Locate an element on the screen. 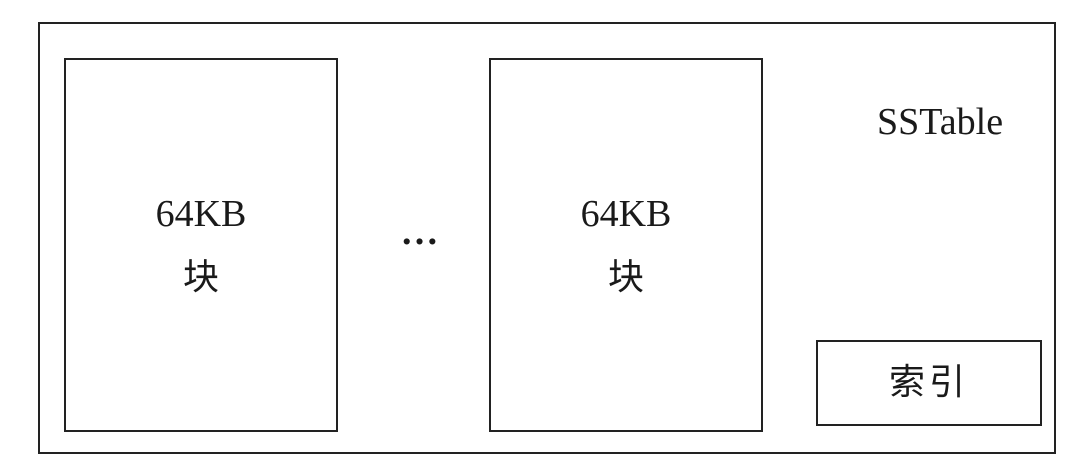 This screenshot has width=1092, height=476. index-block: 索引 is located at coordinates (929, 383).